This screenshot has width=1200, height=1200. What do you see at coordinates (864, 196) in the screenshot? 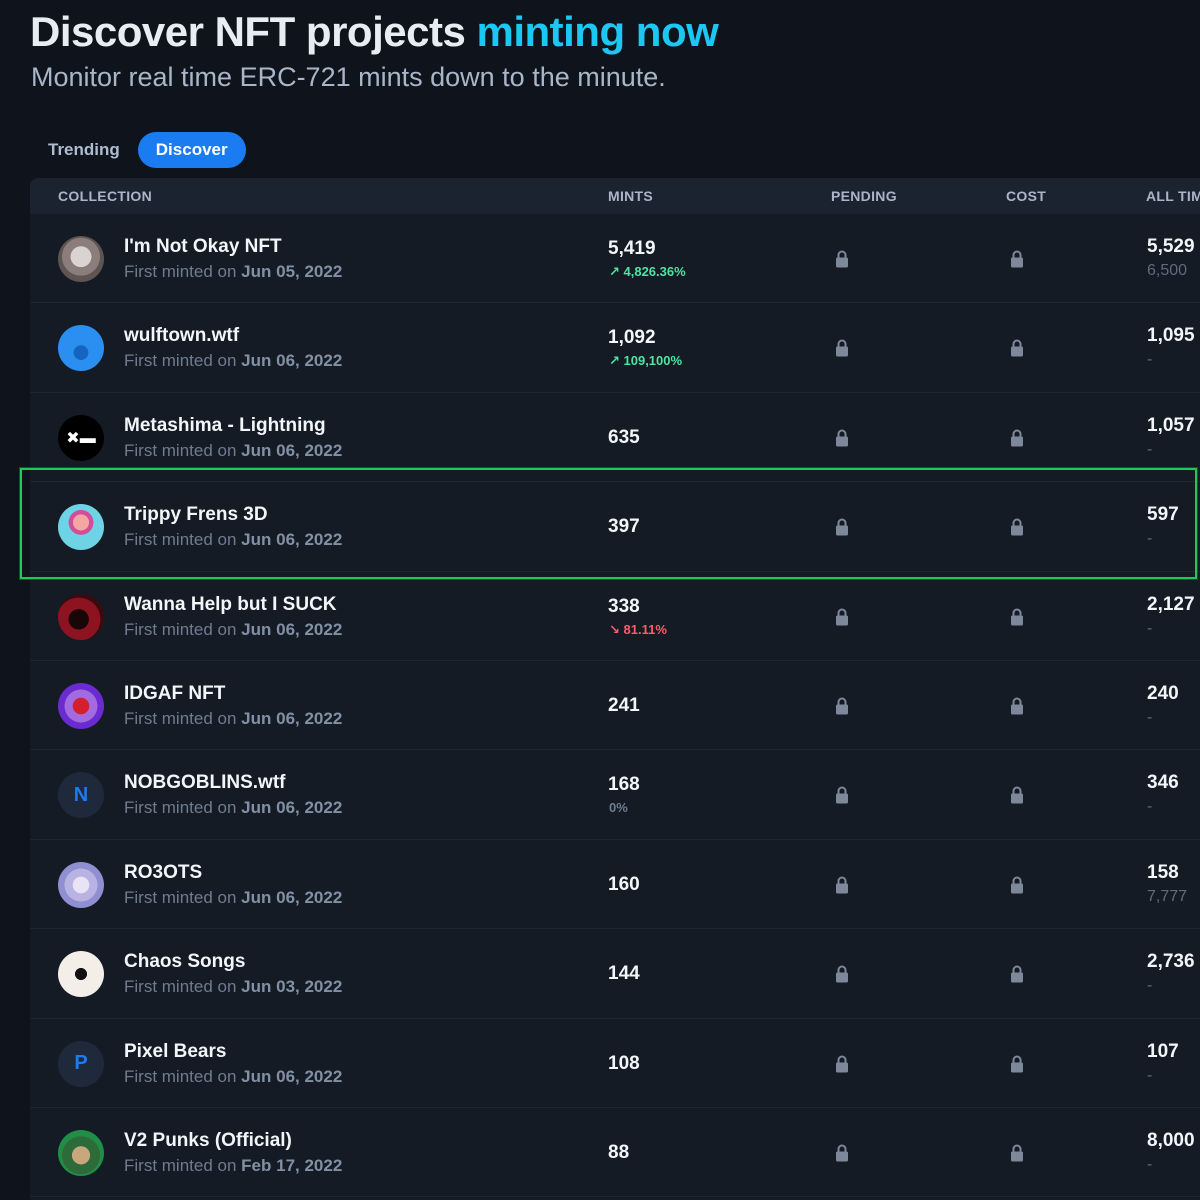
I see `column-pending: PENDING` at bounding box center [864, 196].